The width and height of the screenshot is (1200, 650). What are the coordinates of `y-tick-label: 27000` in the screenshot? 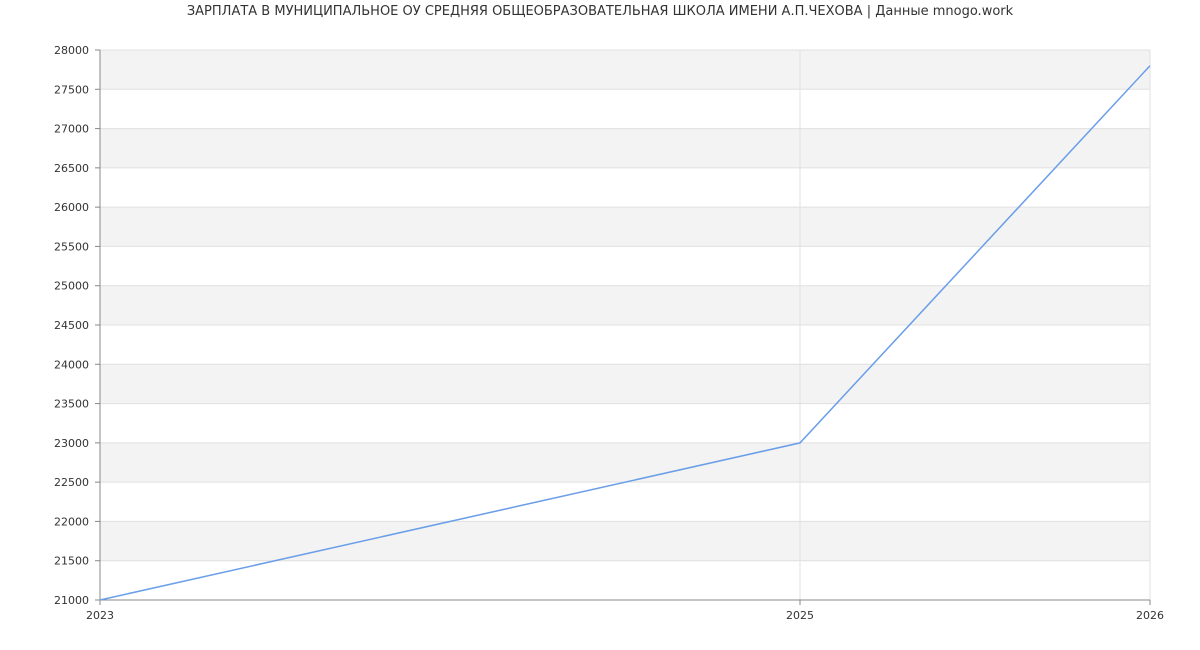 It's located at (71, 129).